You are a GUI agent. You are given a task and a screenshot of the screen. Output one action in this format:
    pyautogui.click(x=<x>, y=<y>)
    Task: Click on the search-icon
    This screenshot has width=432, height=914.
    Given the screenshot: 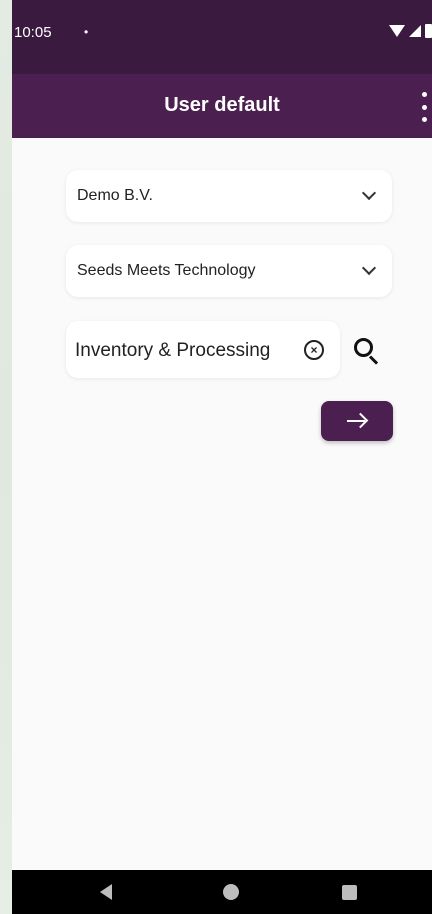 What is the action you would take?
    pyautogui.click(x=367, y=351)
    